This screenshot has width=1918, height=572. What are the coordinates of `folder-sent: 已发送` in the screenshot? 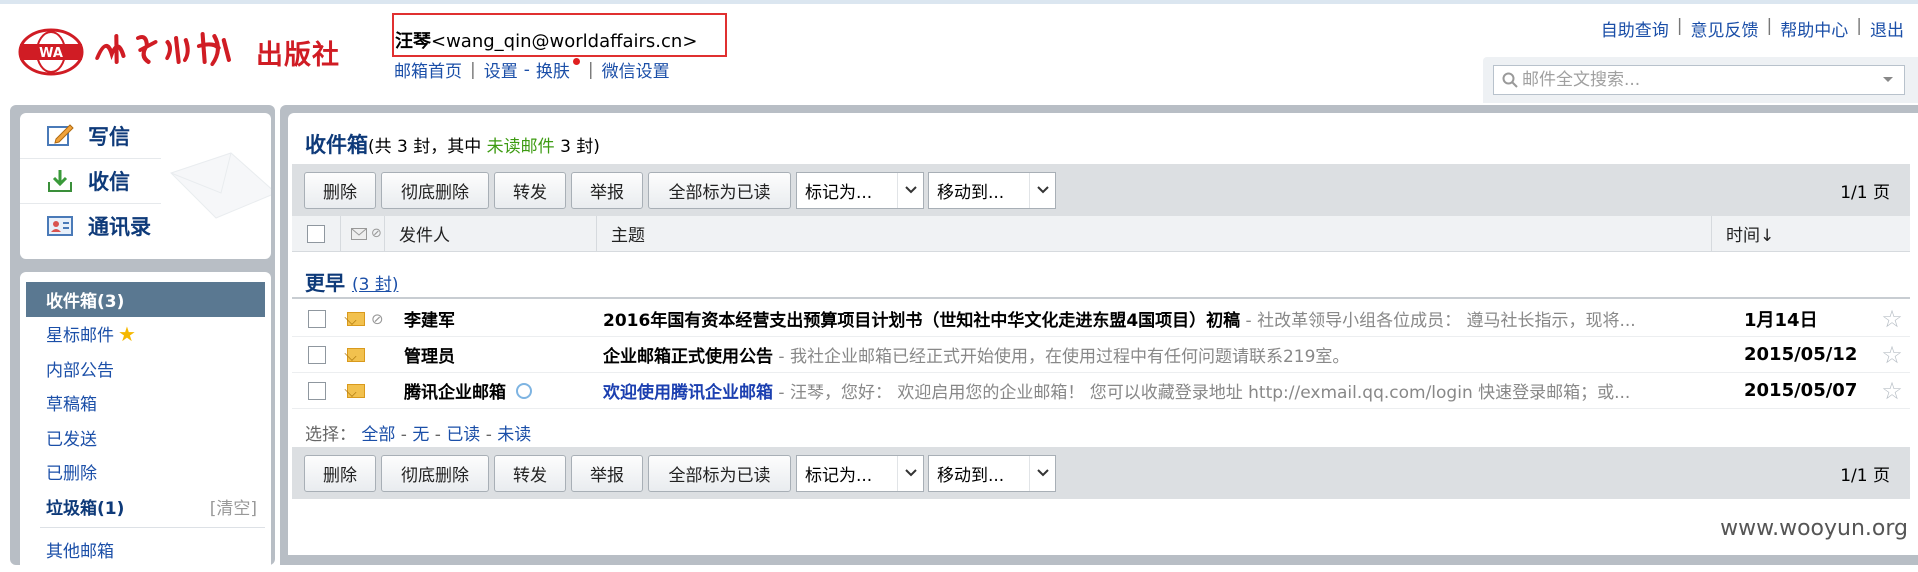 It's located at (145, 437).